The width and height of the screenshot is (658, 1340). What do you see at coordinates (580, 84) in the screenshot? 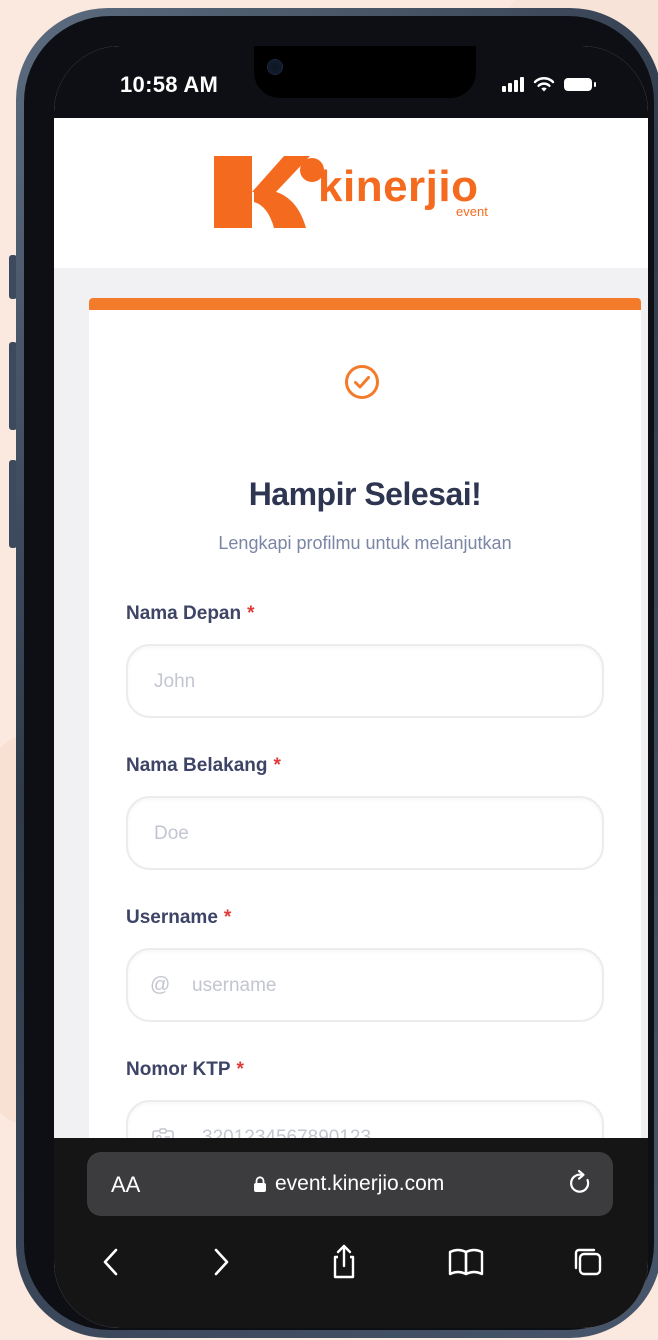
I see `battery-icon` at bounding box center [580, 84].